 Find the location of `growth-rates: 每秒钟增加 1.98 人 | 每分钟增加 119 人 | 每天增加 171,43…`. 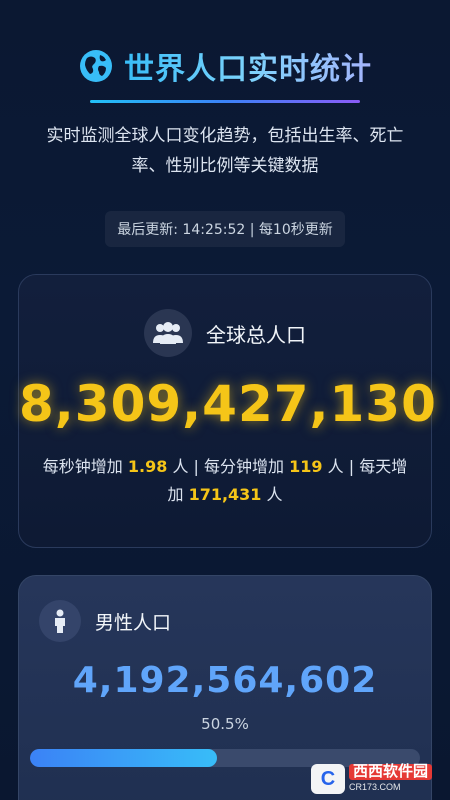

growth-rates: 每秒钟增加 1.98 人 | 每分钟增加 119 人 | 每天增加 171,43… is located at coordinates (225, 481).